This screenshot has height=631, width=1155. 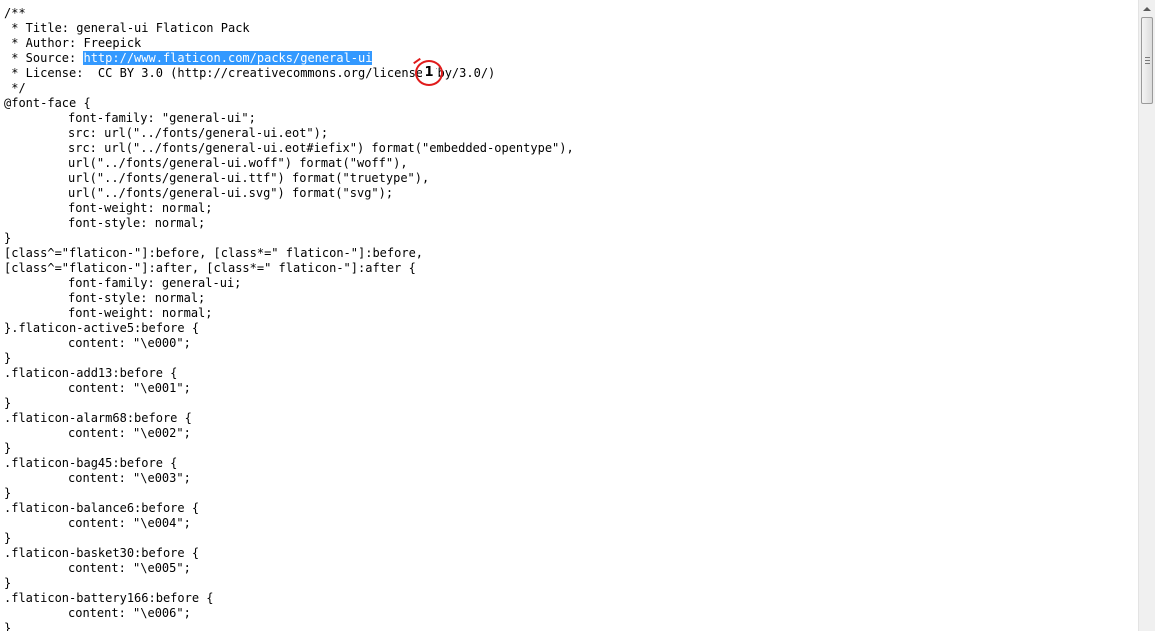 What do you see at coordinates (91, 463) in the screenshot?
I see `code-line-text: .flaticon-bag45:before {` at bounding box center [91, 463].